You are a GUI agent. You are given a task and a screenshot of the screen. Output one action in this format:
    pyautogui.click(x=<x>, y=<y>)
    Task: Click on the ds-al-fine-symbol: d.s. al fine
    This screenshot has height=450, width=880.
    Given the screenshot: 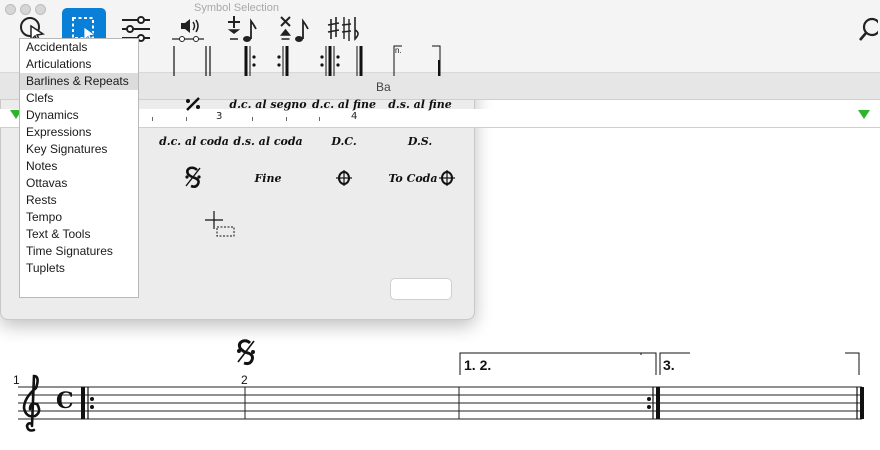 What is the action you would take?
    pyautogui.click(x=420, y=104)
    